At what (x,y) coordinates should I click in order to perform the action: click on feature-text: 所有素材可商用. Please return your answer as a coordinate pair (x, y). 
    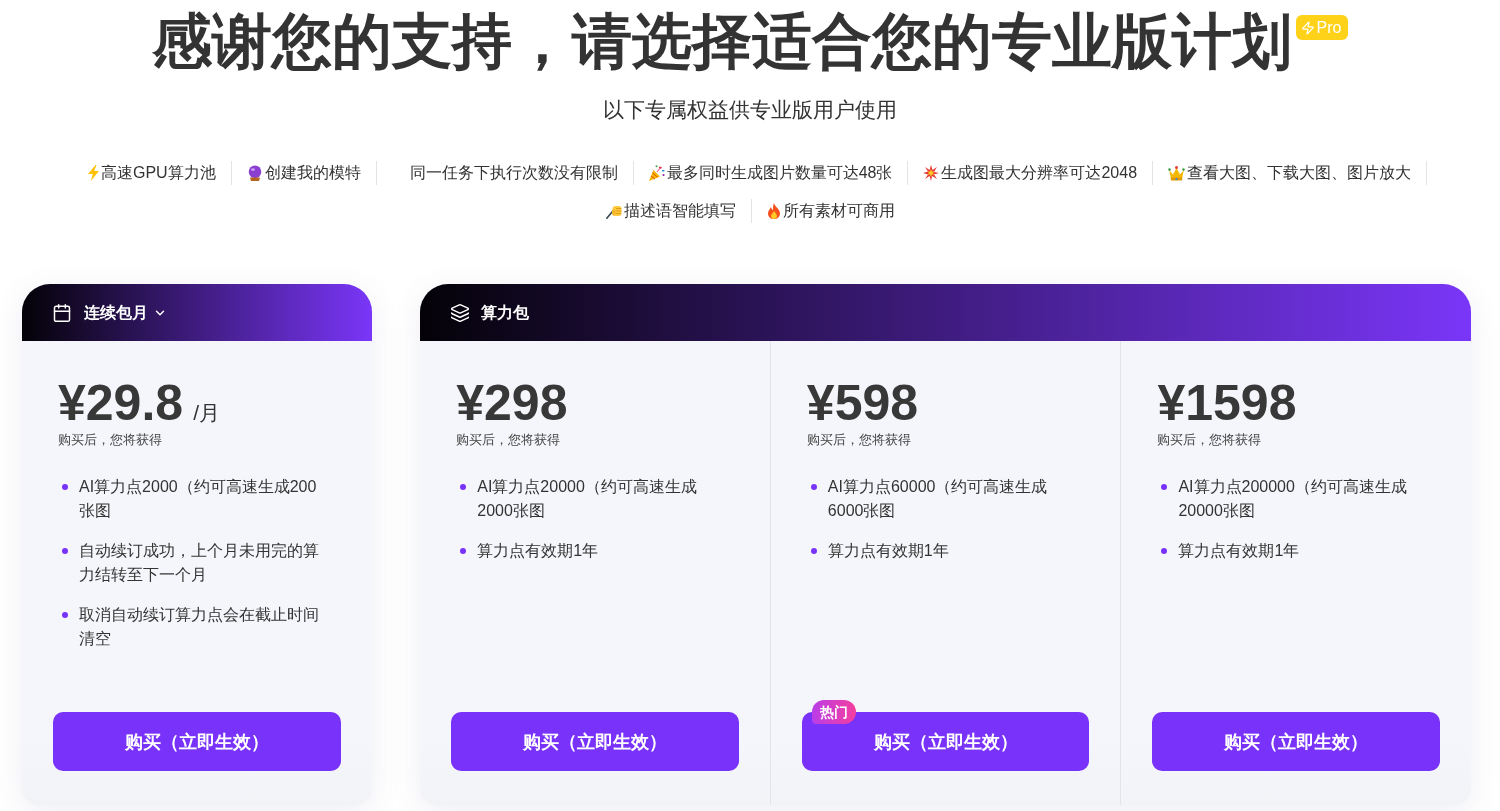
    Looking at the image, I should click on (838, 211).